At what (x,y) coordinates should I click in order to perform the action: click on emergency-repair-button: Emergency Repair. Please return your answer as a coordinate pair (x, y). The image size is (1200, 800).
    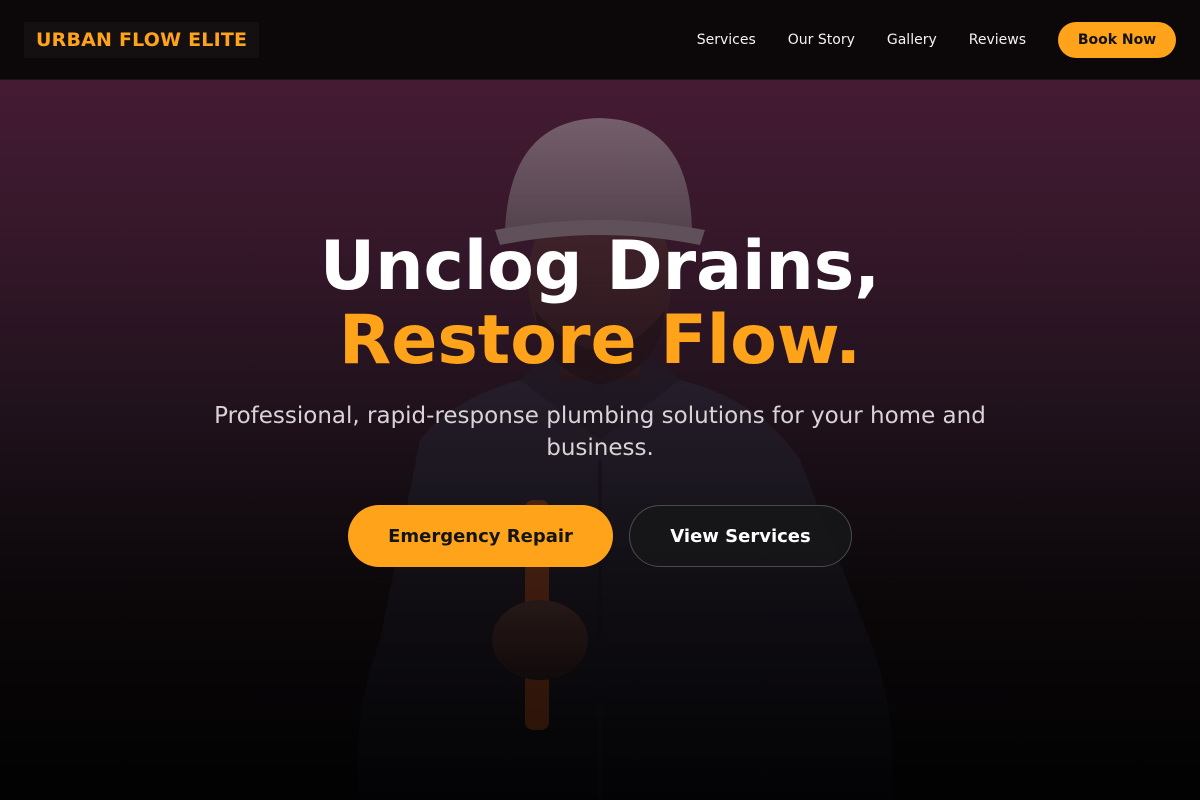
    Looking at the image, I should click on (480, 536).